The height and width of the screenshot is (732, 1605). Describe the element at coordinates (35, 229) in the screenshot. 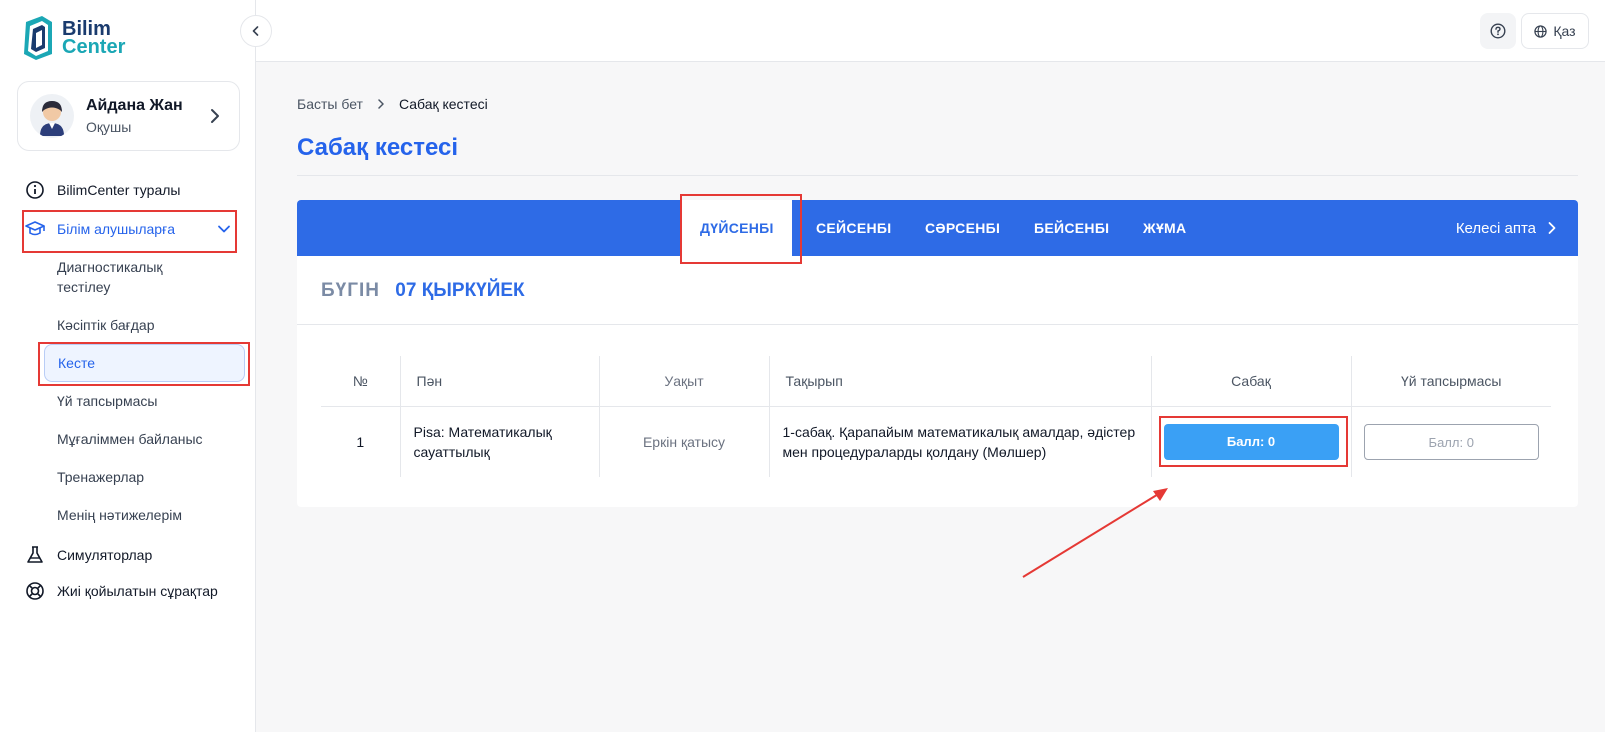

I see `graduation-cap-icon` at that location.